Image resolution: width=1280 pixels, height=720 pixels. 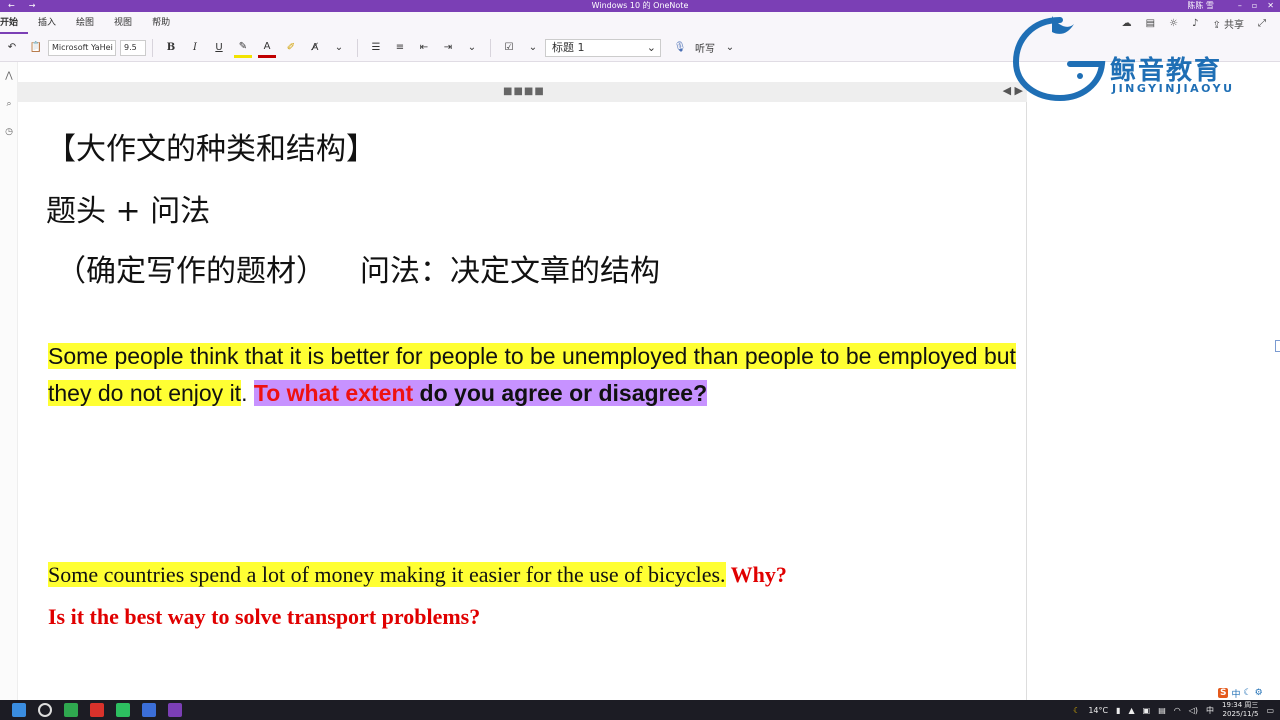 I want to click on drag-handle-icon: ■■■■, so click(x=524, y=91).